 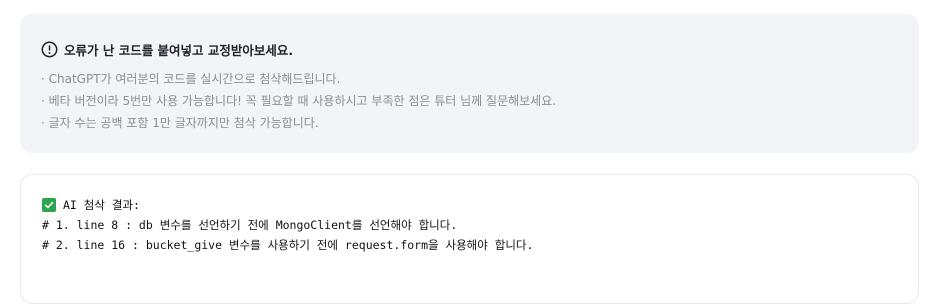 What do you see at coordinates (49, 205) in the screenshot?
I see `check-icon` at bounding box center [49, 205].